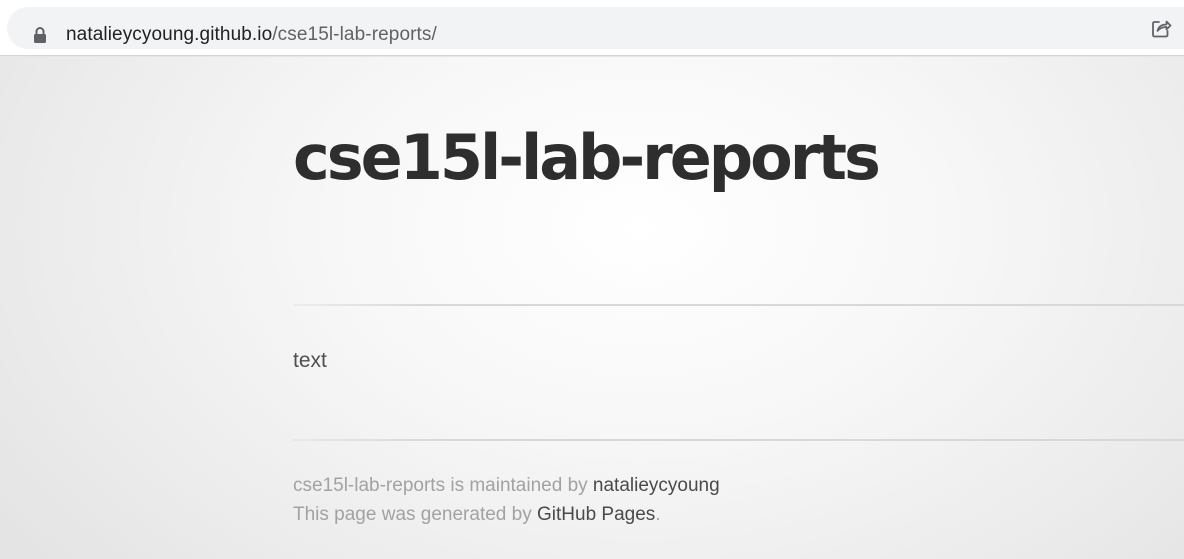 Image resolution: width=1184 pixels, height=559 pixels. I want to click on maintainer-label: cse15l-lab-reports is maintained by, so click(443, 485).